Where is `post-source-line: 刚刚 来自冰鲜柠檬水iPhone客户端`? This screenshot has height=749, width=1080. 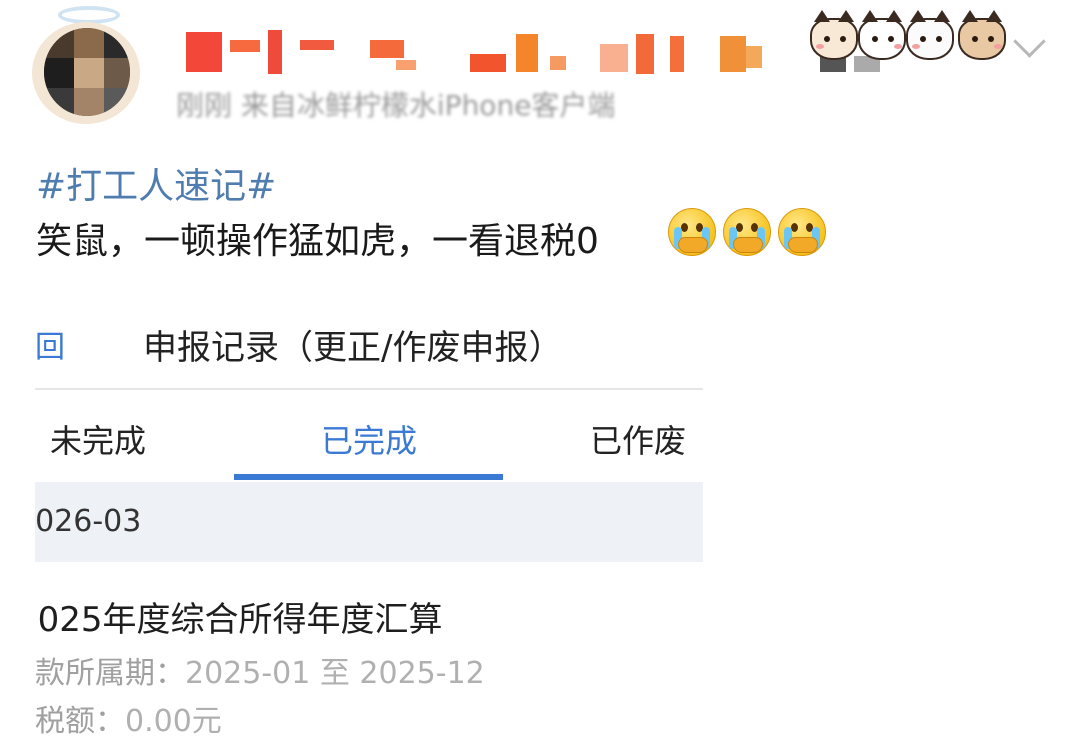 post-source-line: 刚刚 来自冰鲜柠檬水iPhone客户端 is located at coordinates (396, 105).